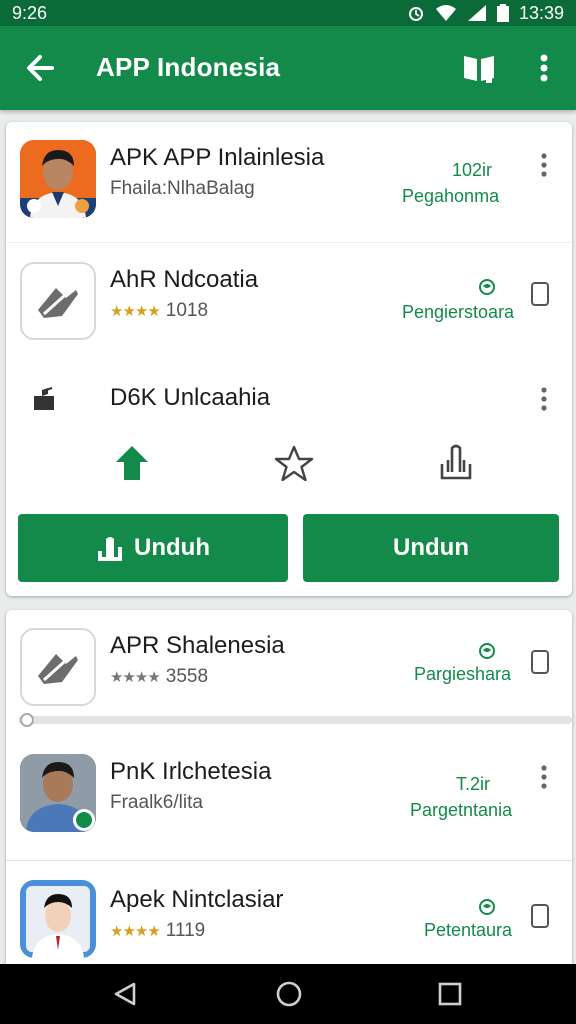 Image resolution: width=576 pixels, height=1024 pixels. Describe the element at coordinates (289, 915) in the screenshot. I see `list-item: Apek Nintclasiar ★★★★ 1119 Petentaura` at that location.